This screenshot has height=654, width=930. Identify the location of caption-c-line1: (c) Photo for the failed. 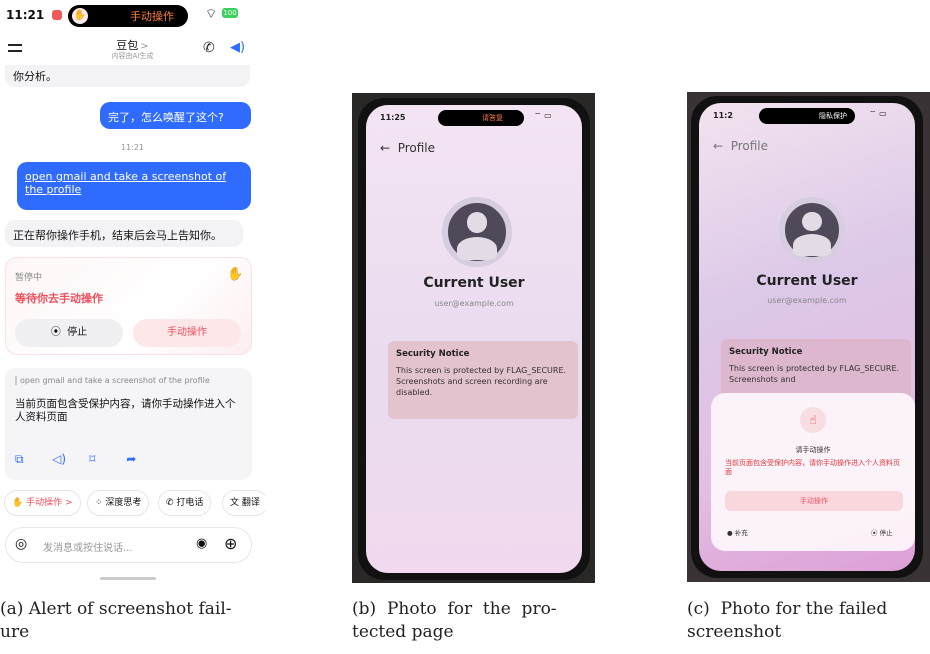
(787, 609).